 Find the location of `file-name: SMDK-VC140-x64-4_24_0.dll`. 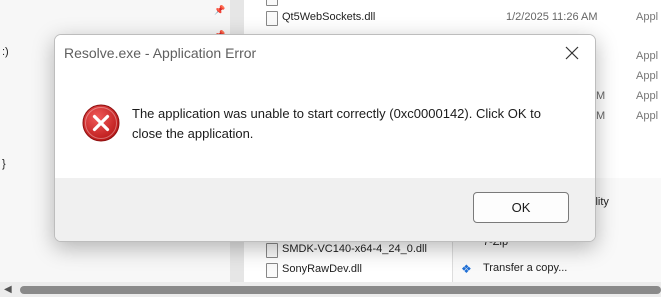

file-name: SMDK-VC140-x64-4_24_0.dll is located at coordinates (354, 249).